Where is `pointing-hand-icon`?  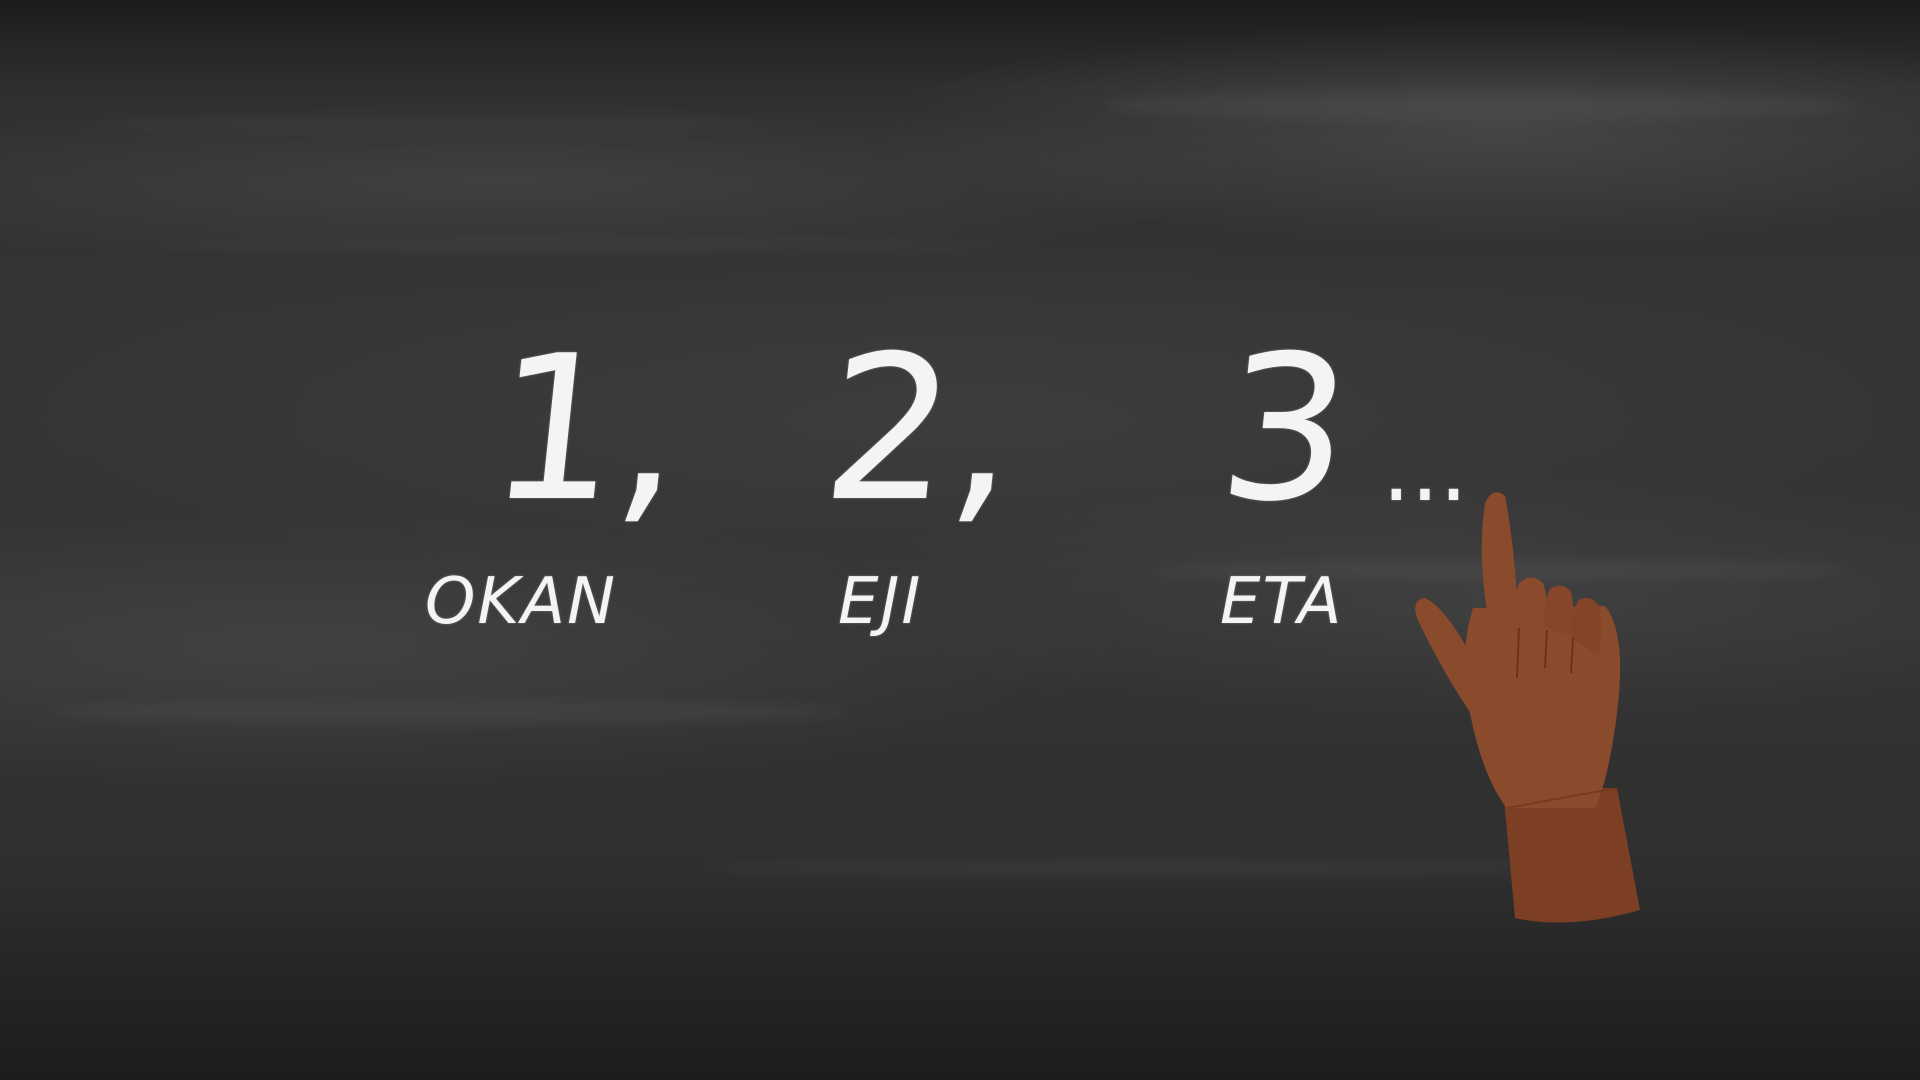 pointing-hand-icon is located at coordinates (1527, 707).